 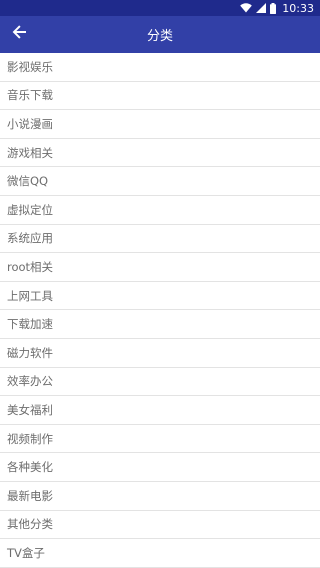 What do you see at coordinates (30, 352) in the screenshot?
I see `category-label: 磁力软件` at bounding box center [30, 352].